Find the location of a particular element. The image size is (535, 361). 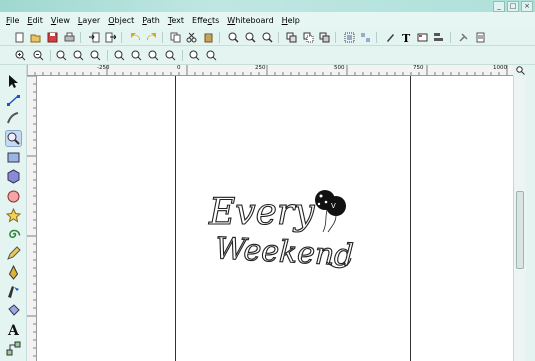

vertical-scrollbar is located at coordinates (519, 218).